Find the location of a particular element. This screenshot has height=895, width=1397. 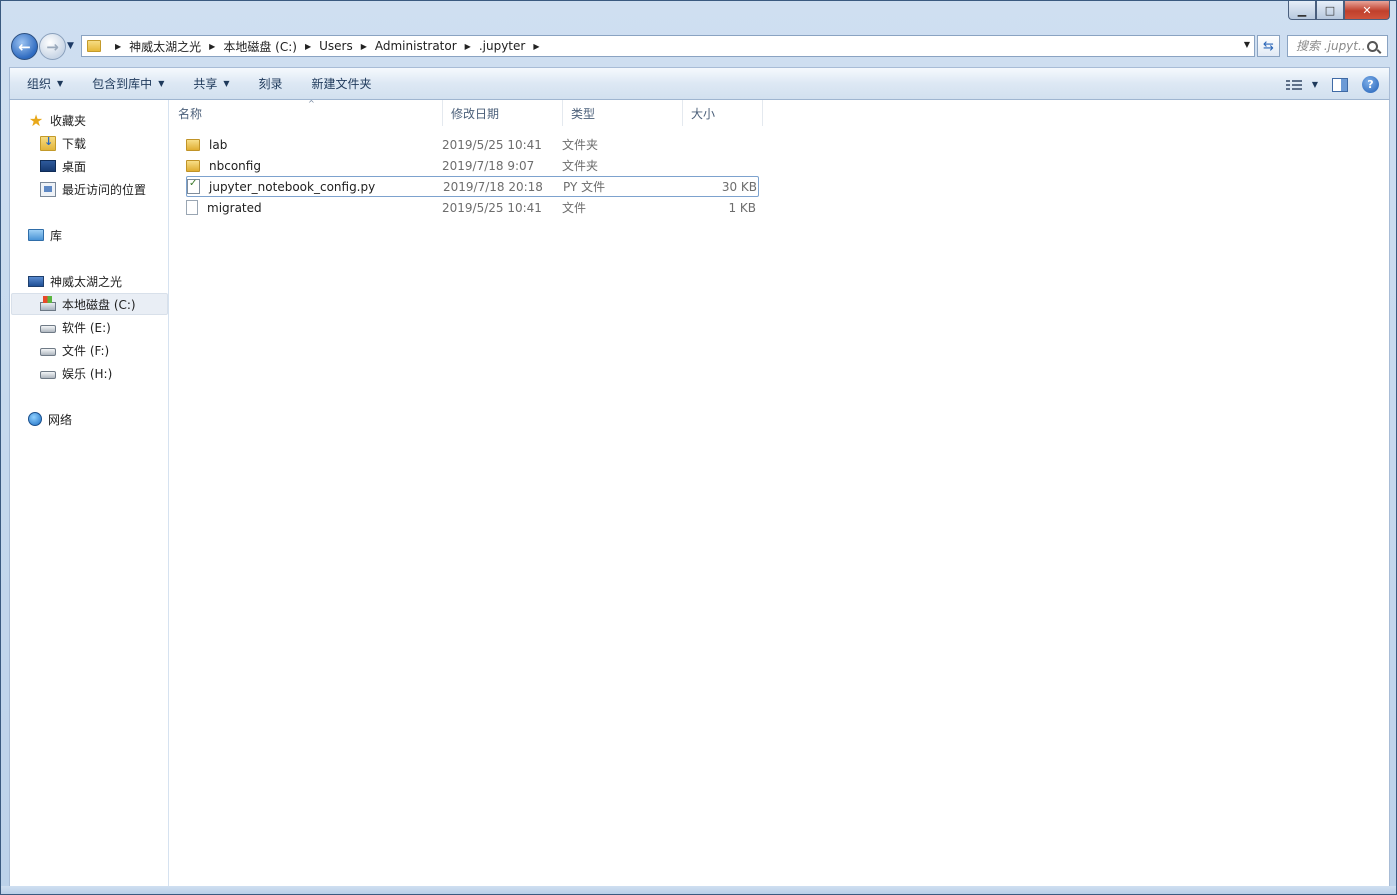

sidebar-item-drive-f: 文件 (F:) is located at coordinates (74, 350).